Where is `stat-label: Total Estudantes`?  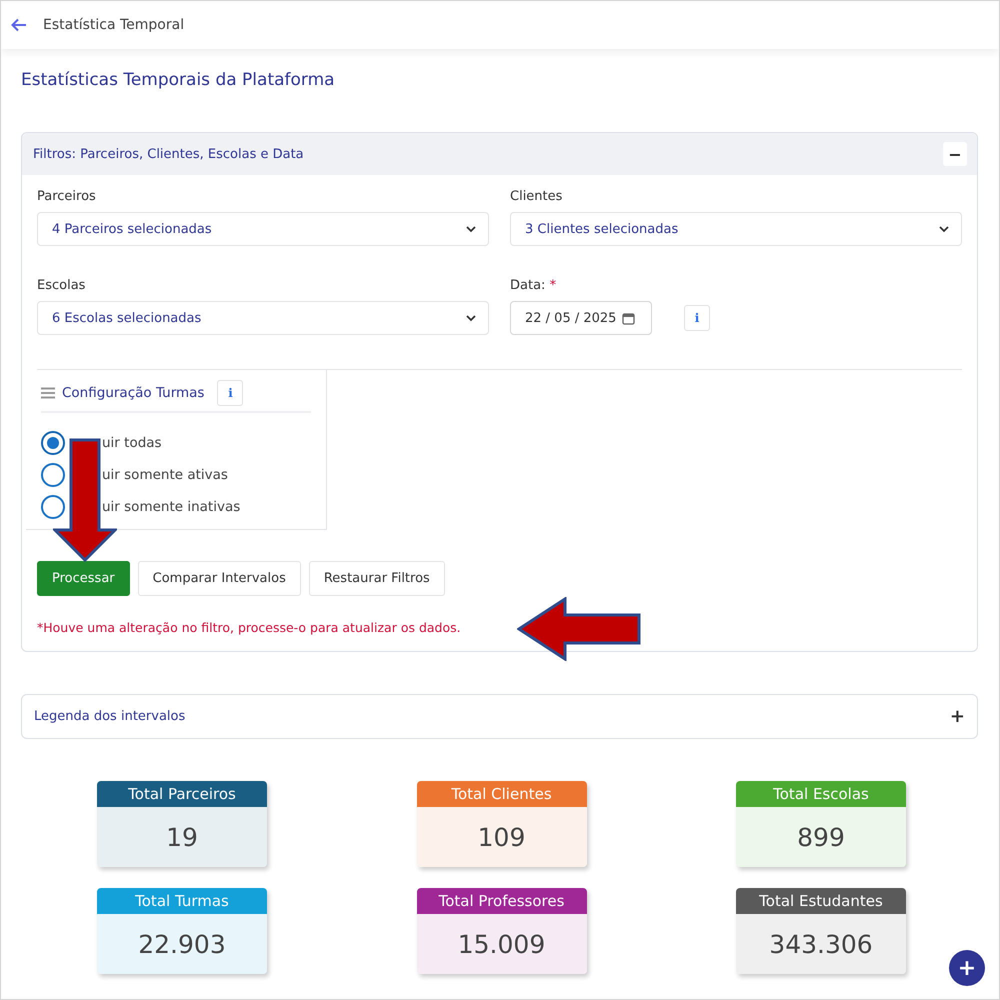 stat-label: Total Estudantes is located at coordinates (821, 901).